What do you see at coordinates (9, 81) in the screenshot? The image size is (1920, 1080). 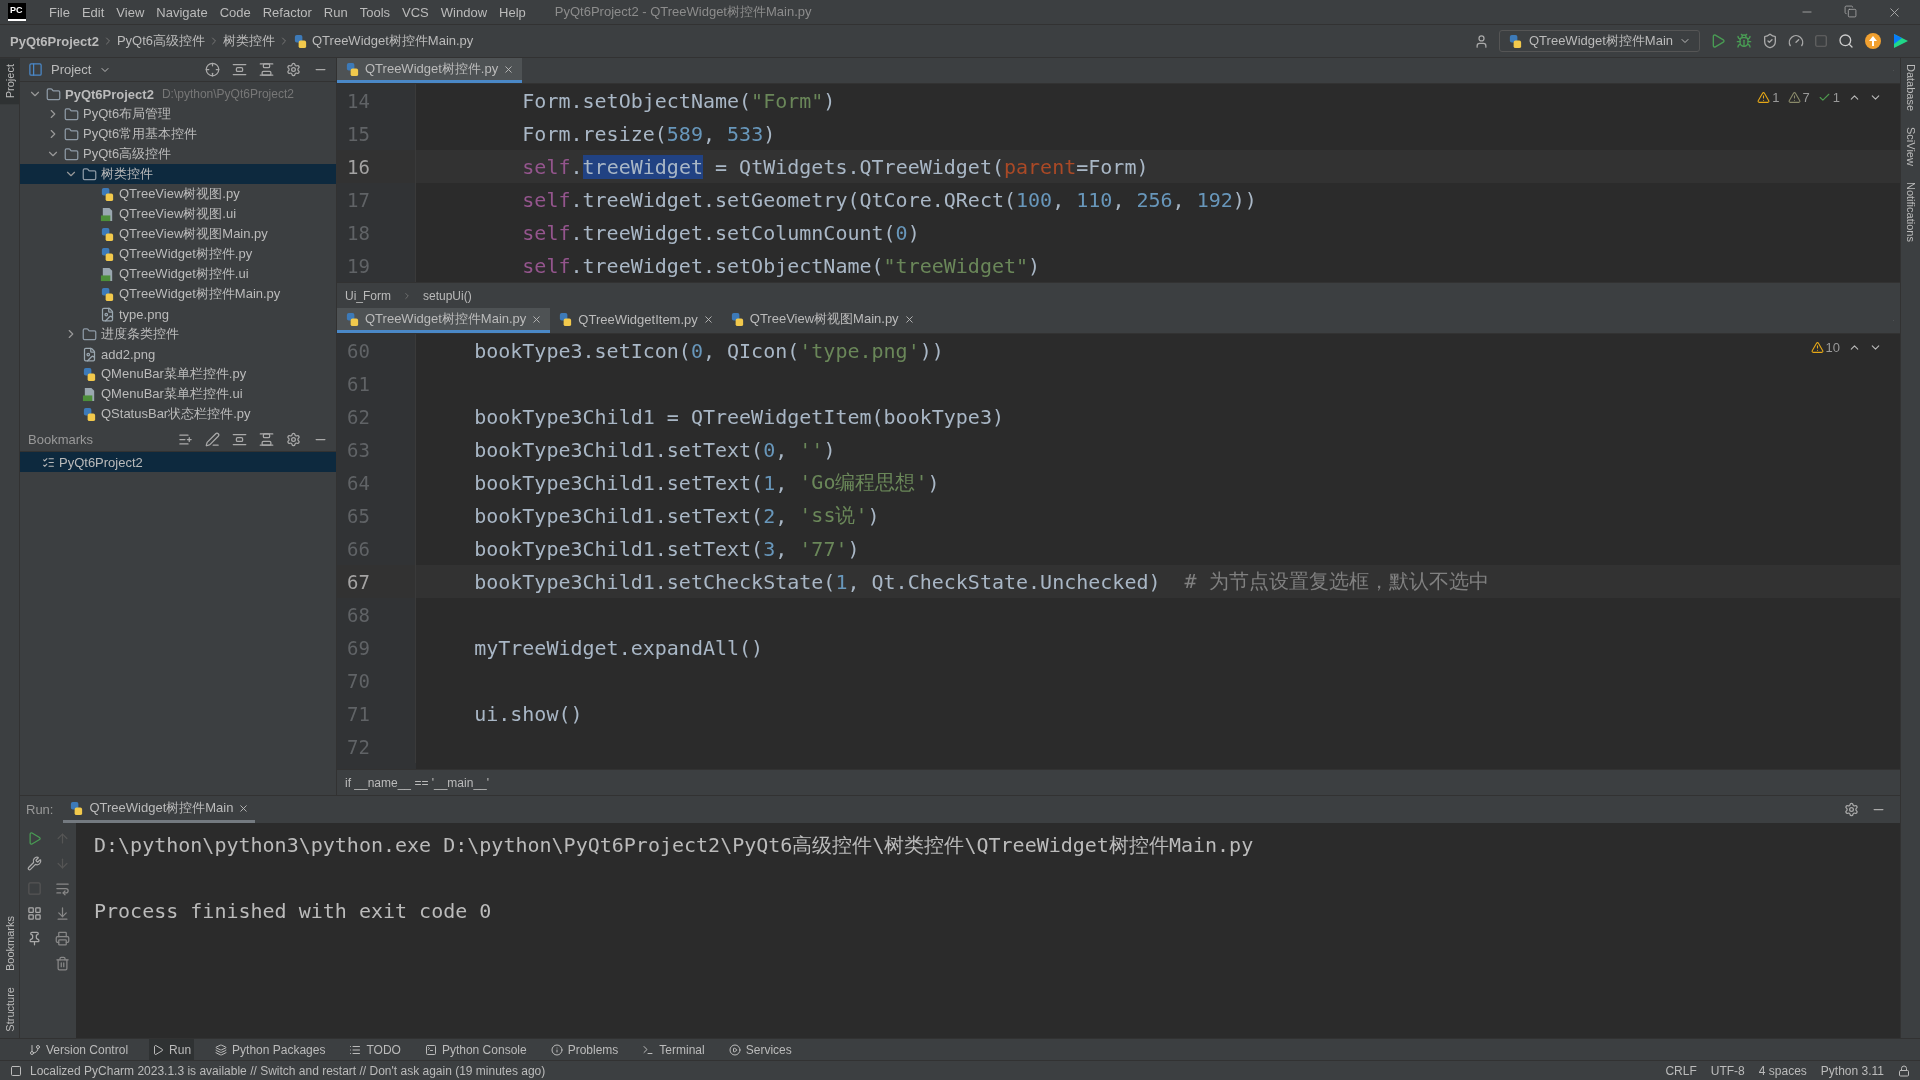 I see `tool-window-button: Project` at bounding box center [9, 81].